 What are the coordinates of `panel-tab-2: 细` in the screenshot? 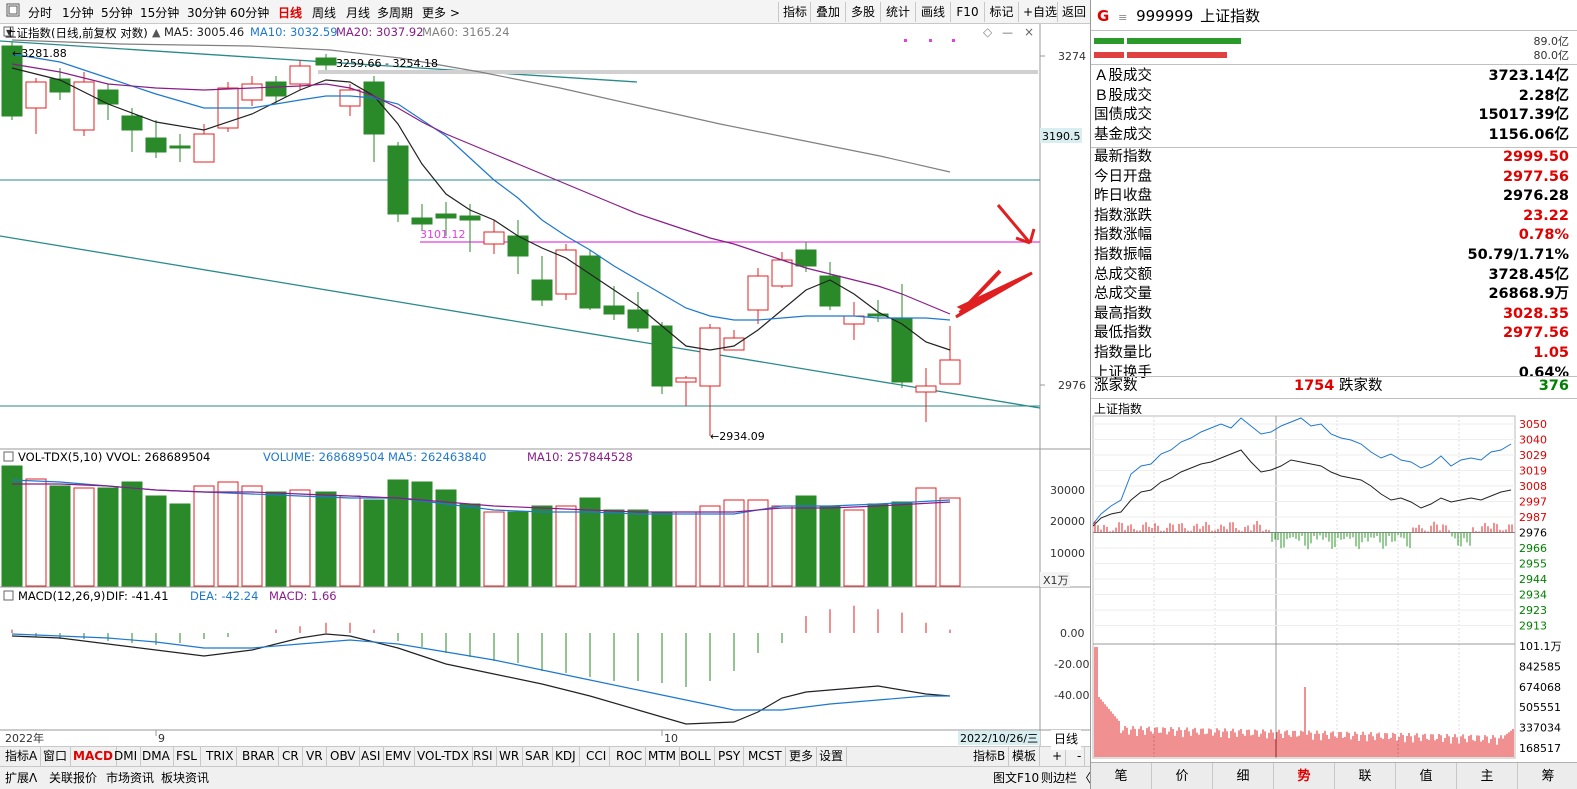 It's located at (1243, 776).